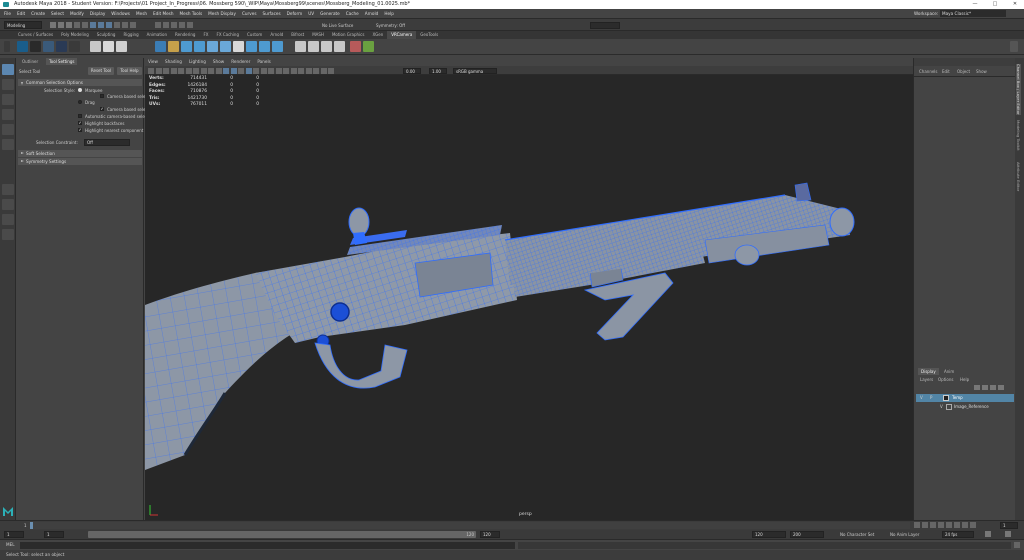  I want to click on single-view-icon, so click(8, 189).